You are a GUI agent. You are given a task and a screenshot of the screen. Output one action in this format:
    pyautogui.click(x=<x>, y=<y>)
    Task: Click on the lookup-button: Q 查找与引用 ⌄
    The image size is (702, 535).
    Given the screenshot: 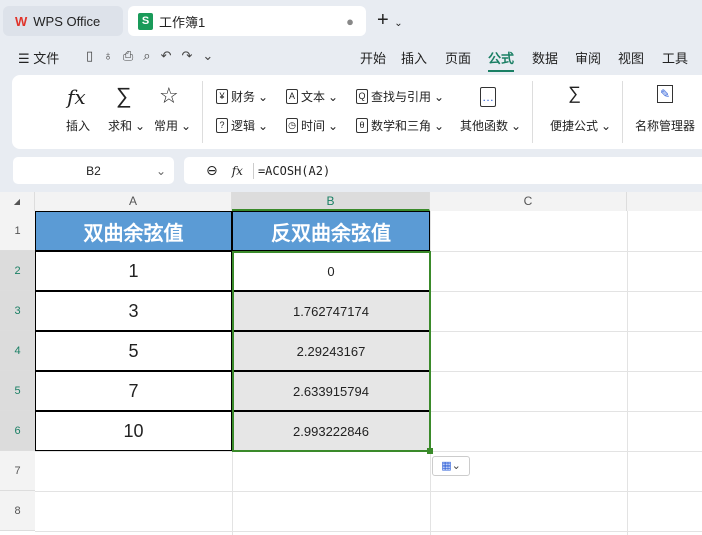 What is the action you would take?
    pyautogui.click(x=400, y=96)
    